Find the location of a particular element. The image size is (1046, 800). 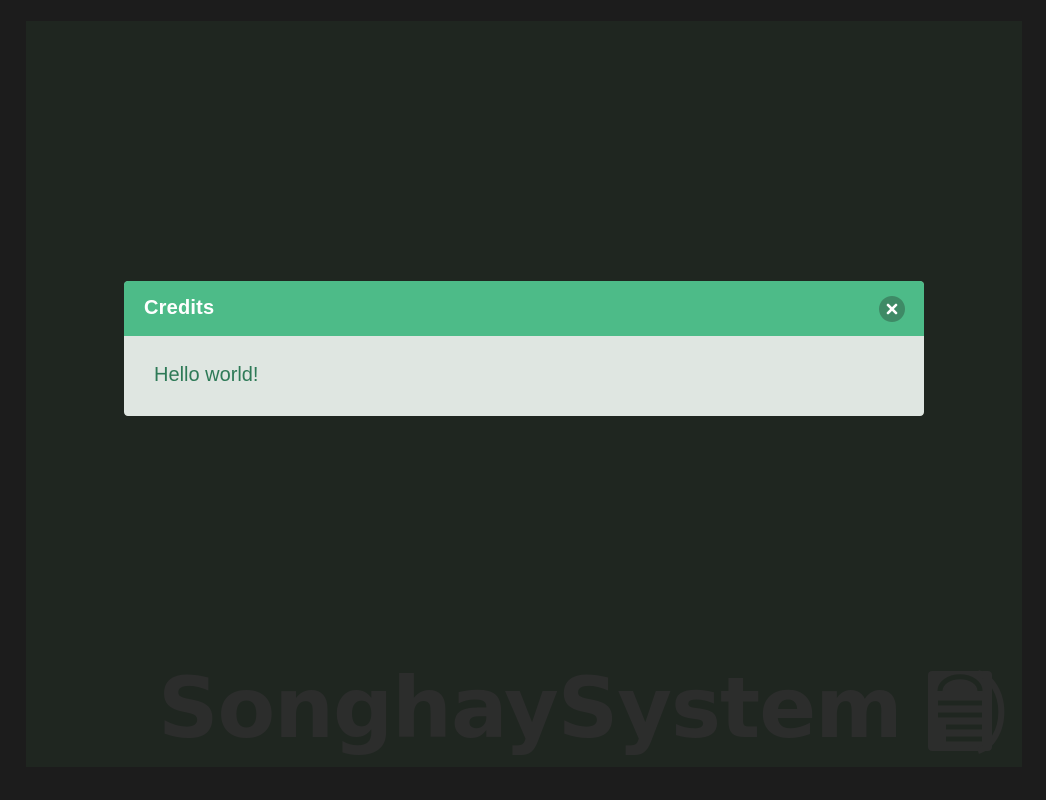

close-icon is located at coordinates (892, 308).